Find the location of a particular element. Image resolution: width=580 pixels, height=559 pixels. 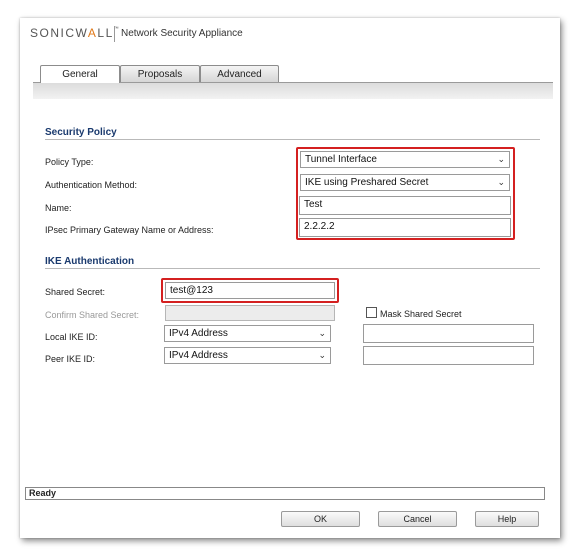

policy-type-select: Tunnel Interface ⌄ is located at coordinates (405, 159).